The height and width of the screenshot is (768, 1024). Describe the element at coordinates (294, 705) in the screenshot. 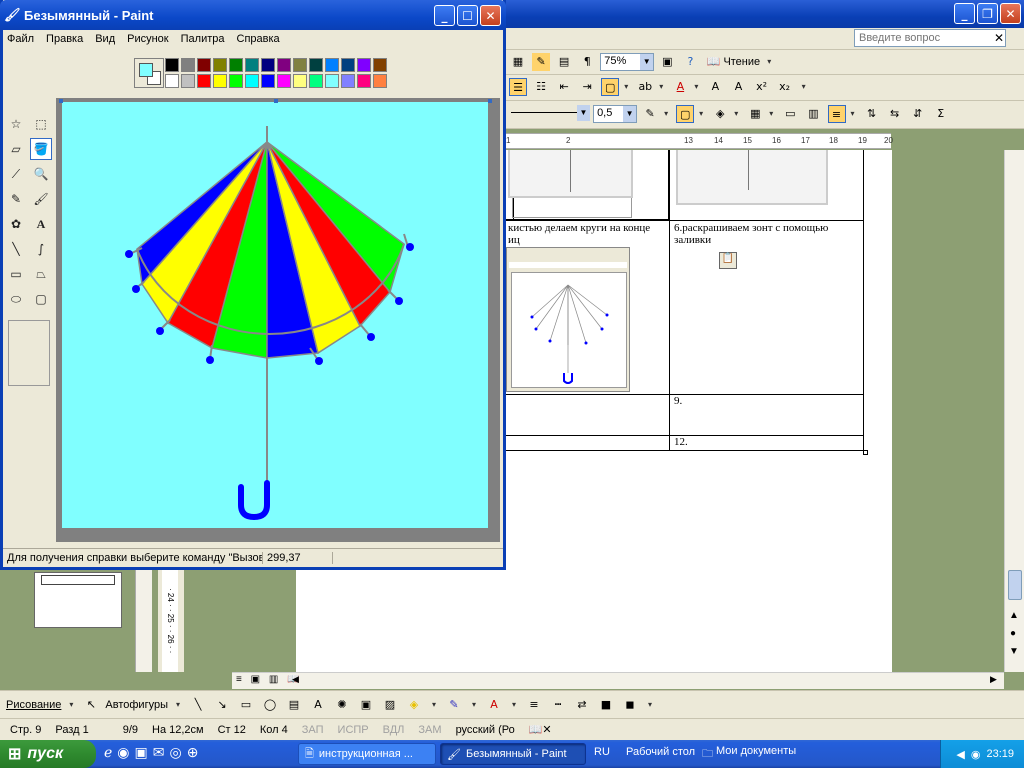

I see `textbox-icon: ▤` at that location.